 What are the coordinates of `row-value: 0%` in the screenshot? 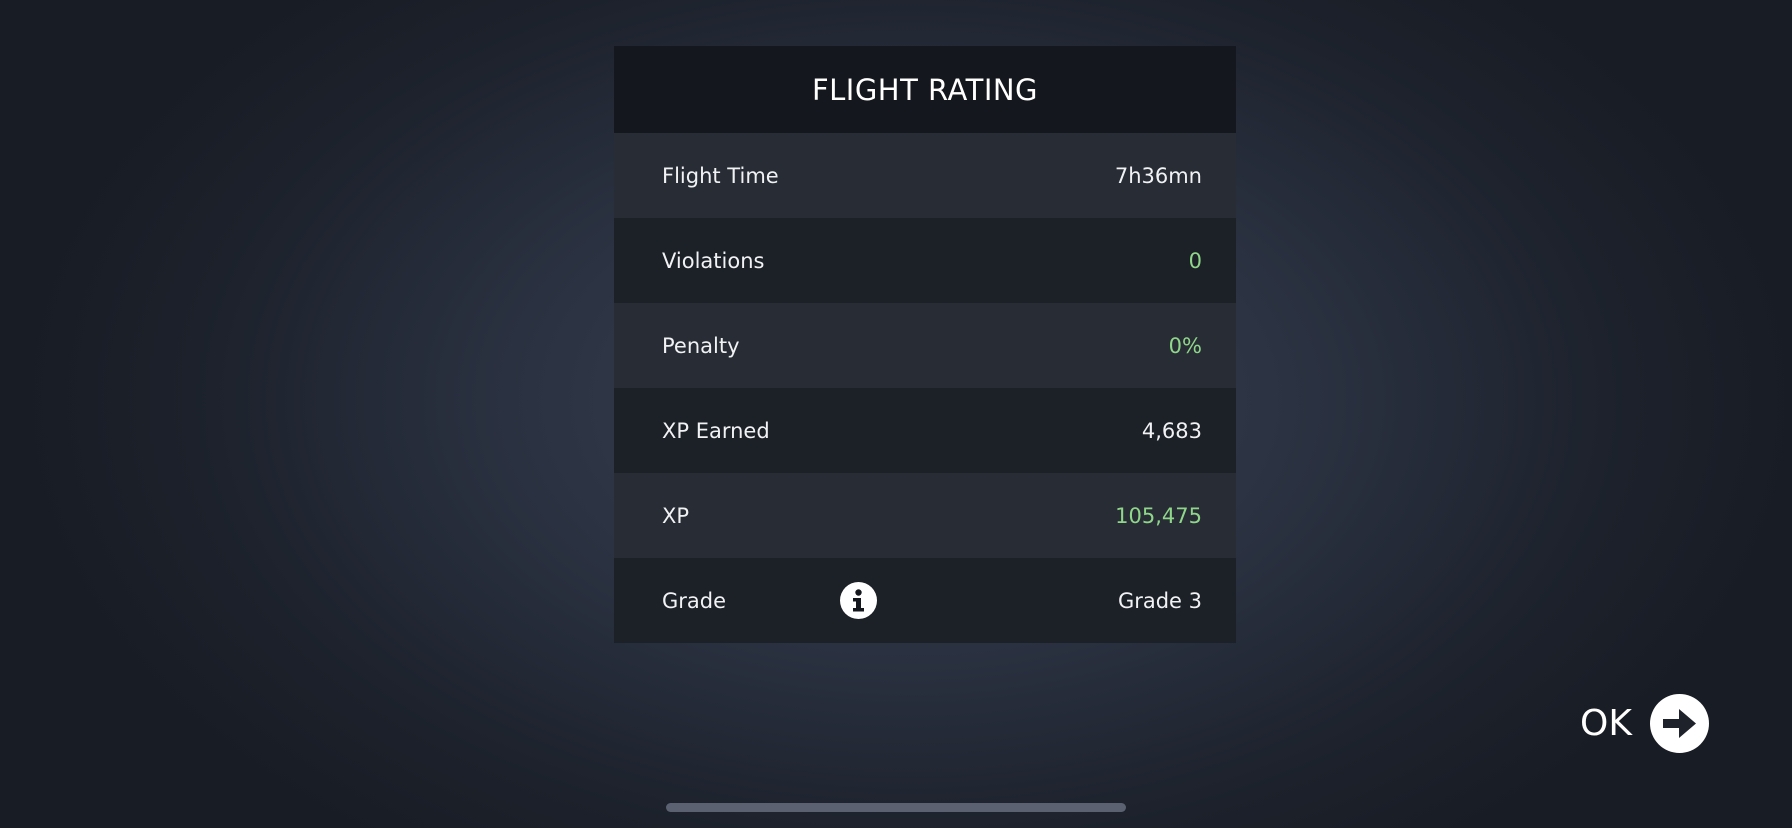 It's located at (1185, 345).